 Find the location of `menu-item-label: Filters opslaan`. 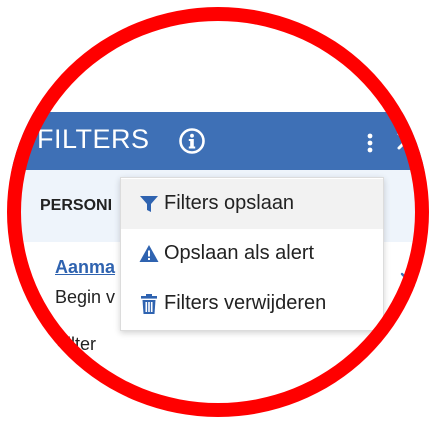

menu-item-label: Filters opslaan is located at coordinates (229, 203).